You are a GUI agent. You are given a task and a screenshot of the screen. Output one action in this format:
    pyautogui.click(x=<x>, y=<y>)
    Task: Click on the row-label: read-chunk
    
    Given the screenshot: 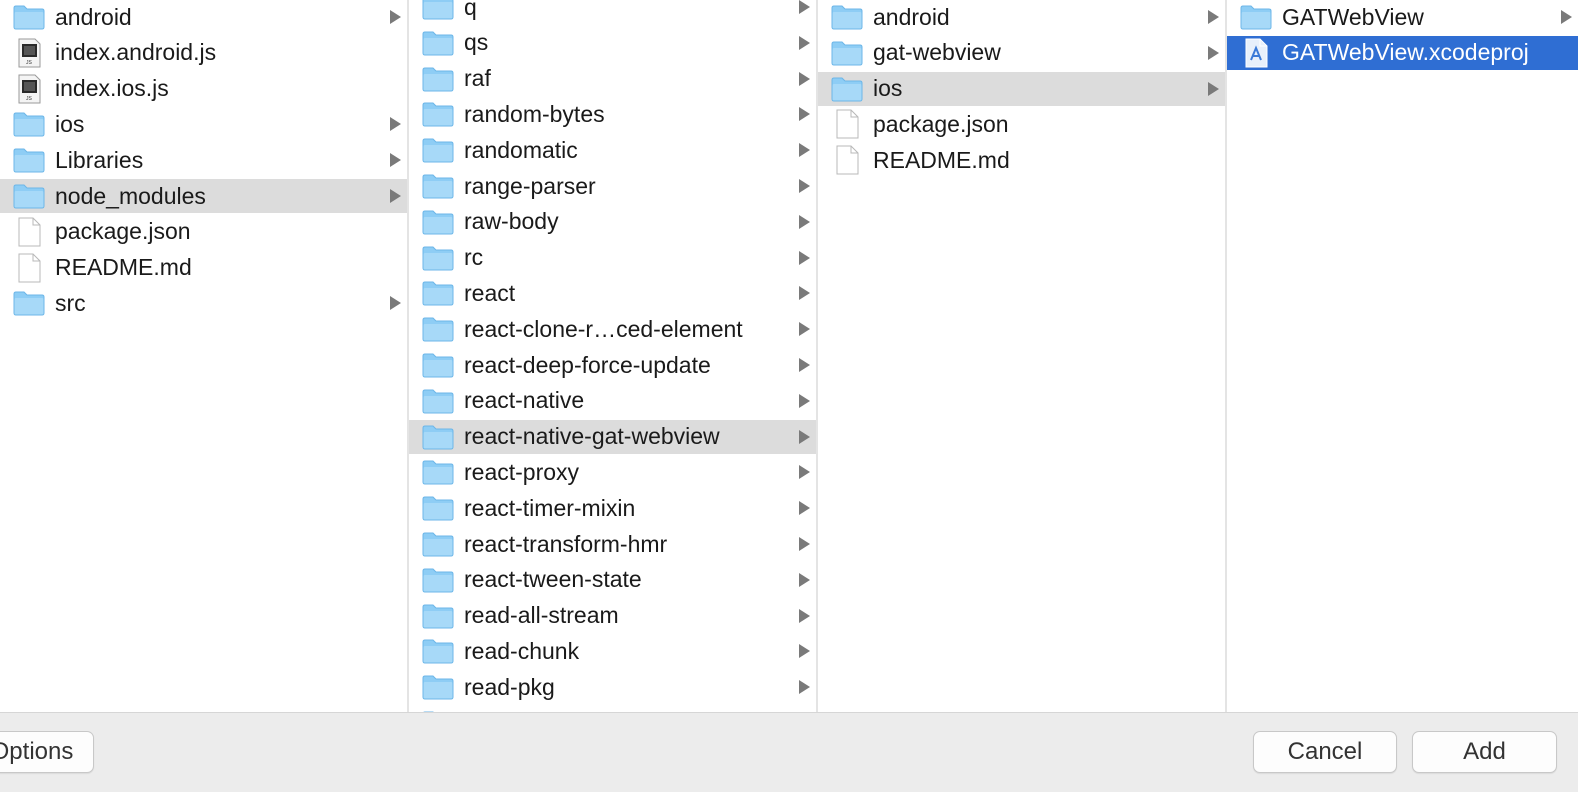 What is the action you would take?
    pyautogui.click(x=522, y=650)
    